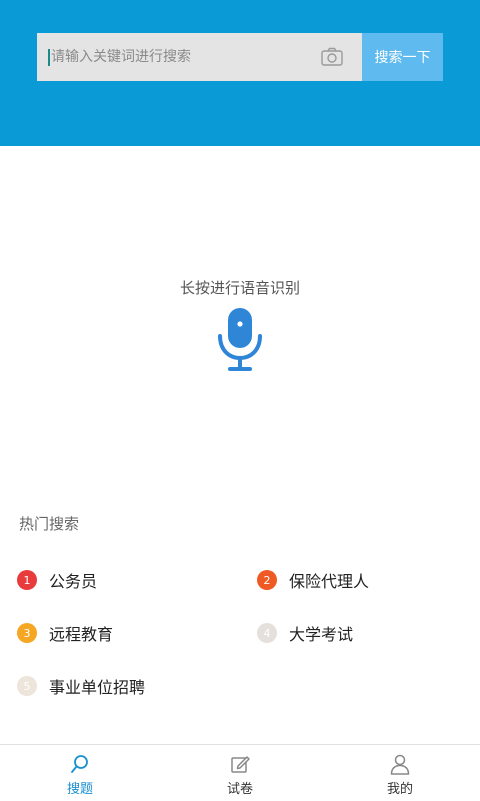 Image resolution: width=480 pixels, height=801 pixels. I want to click on search-icon, so click(79, 764).